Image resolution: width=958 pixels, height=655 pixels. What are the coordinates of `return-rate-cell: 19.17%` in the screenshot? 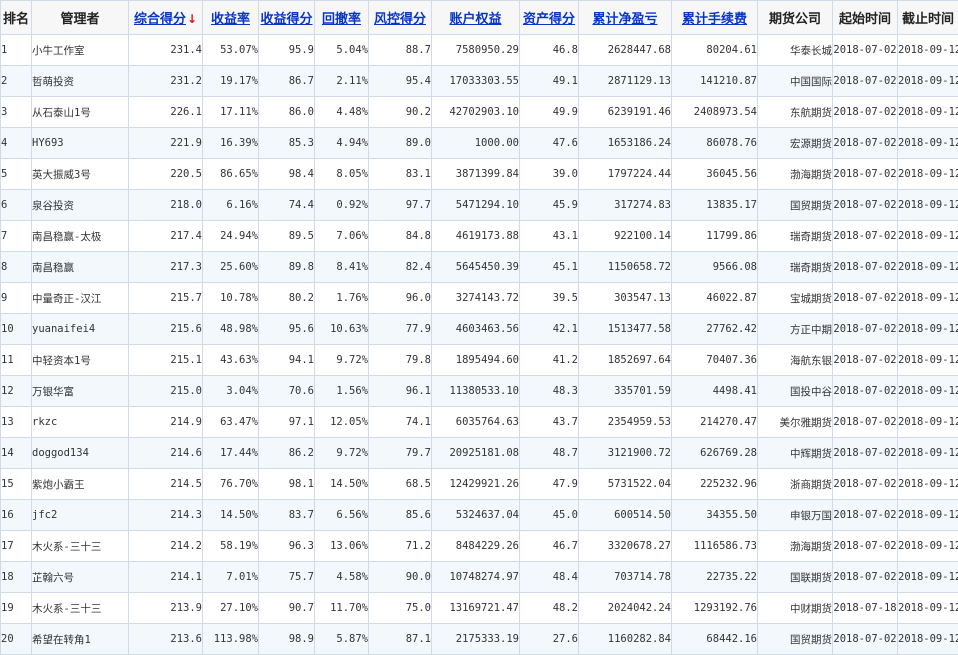 It's located at (231, 81).